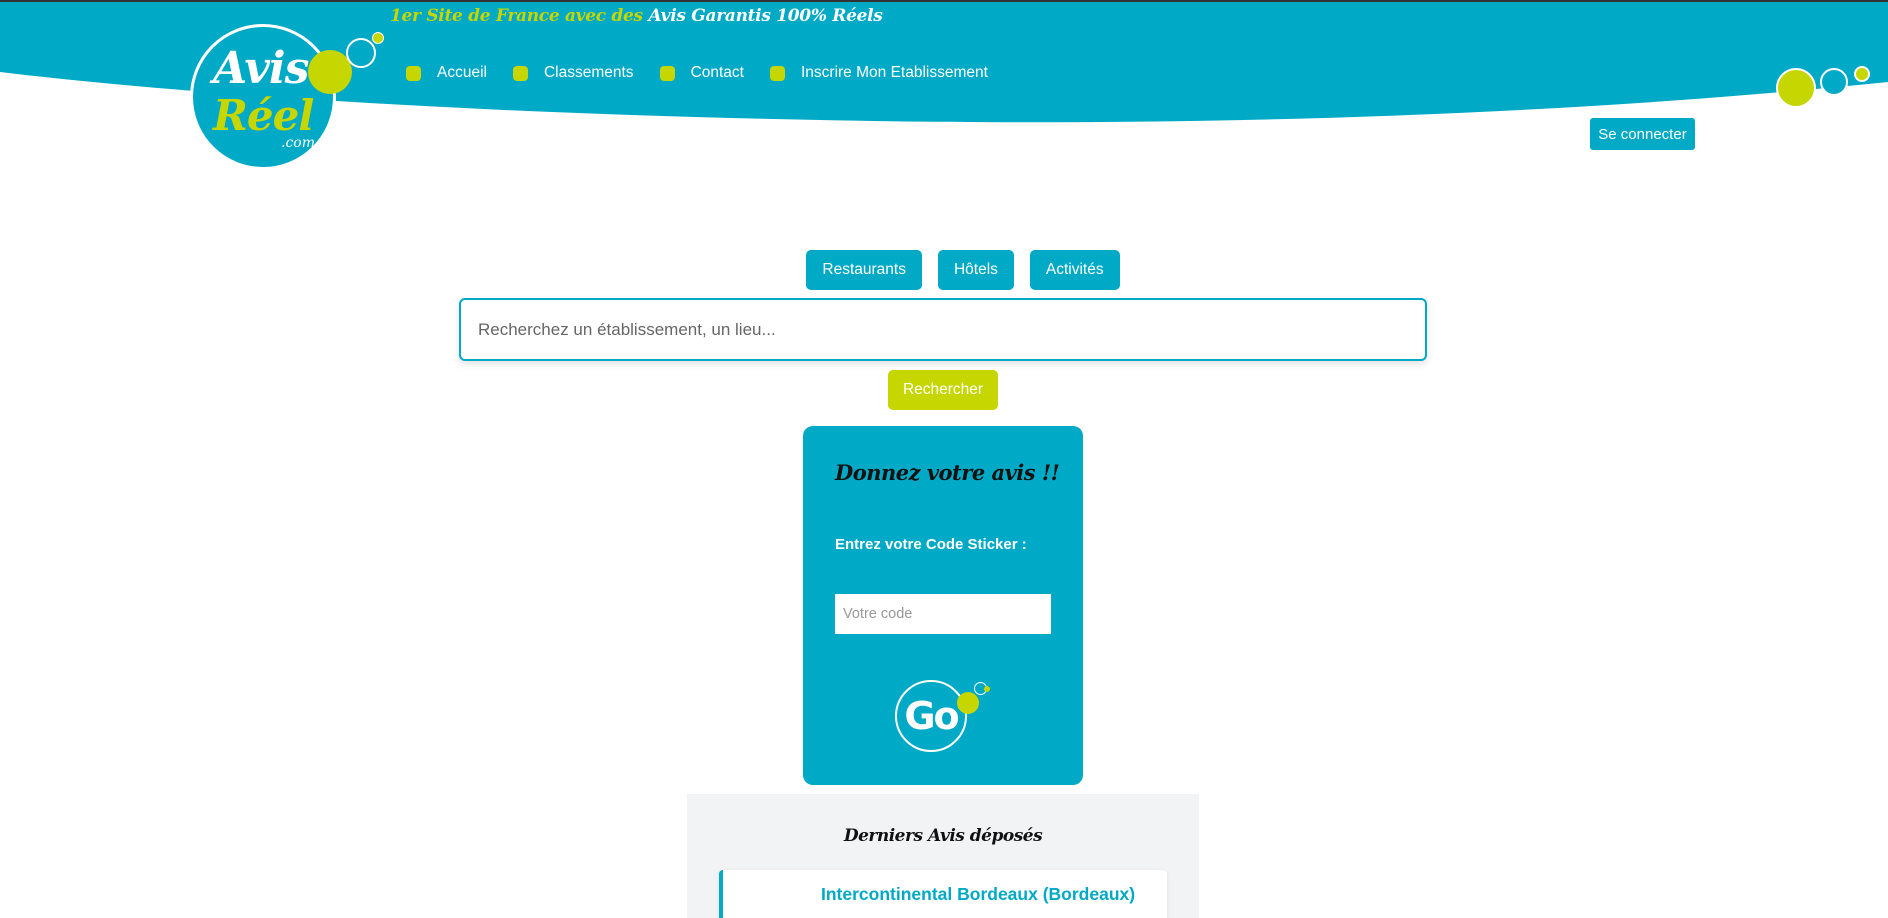 Image resolution: width=1888 pixels, height=918 pixels. I want to click on review-establishment-name: Intercontinental Bordeaux (Bordeaux), so click(978, 894).